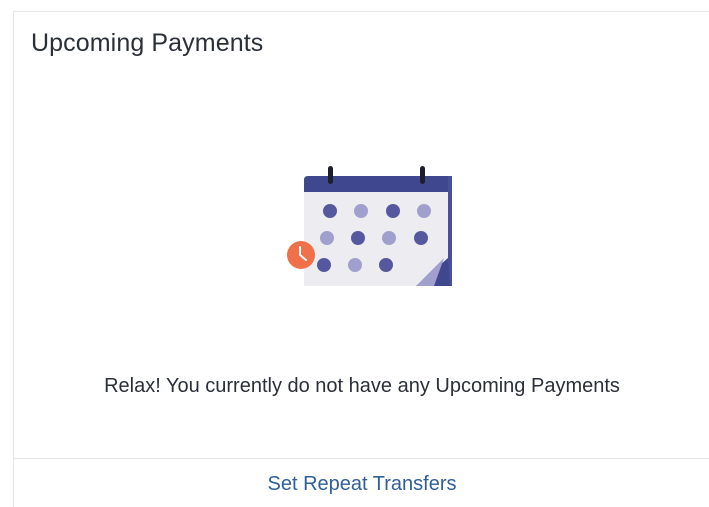 Image resolution: width=709 pixels, height=507 pixels. Describe the element at coordinates (361, 484) in the screenshot. I see `set-repeat-transfers-link: Set Repeat Transfers` at that location.